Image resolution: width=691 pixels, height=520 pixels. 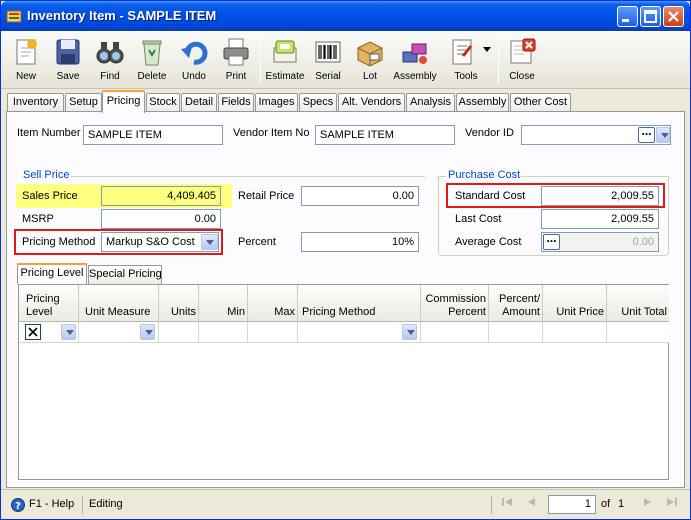 I want to click on tools-dropdown-arrow-icon, so click(x=487, y=50).